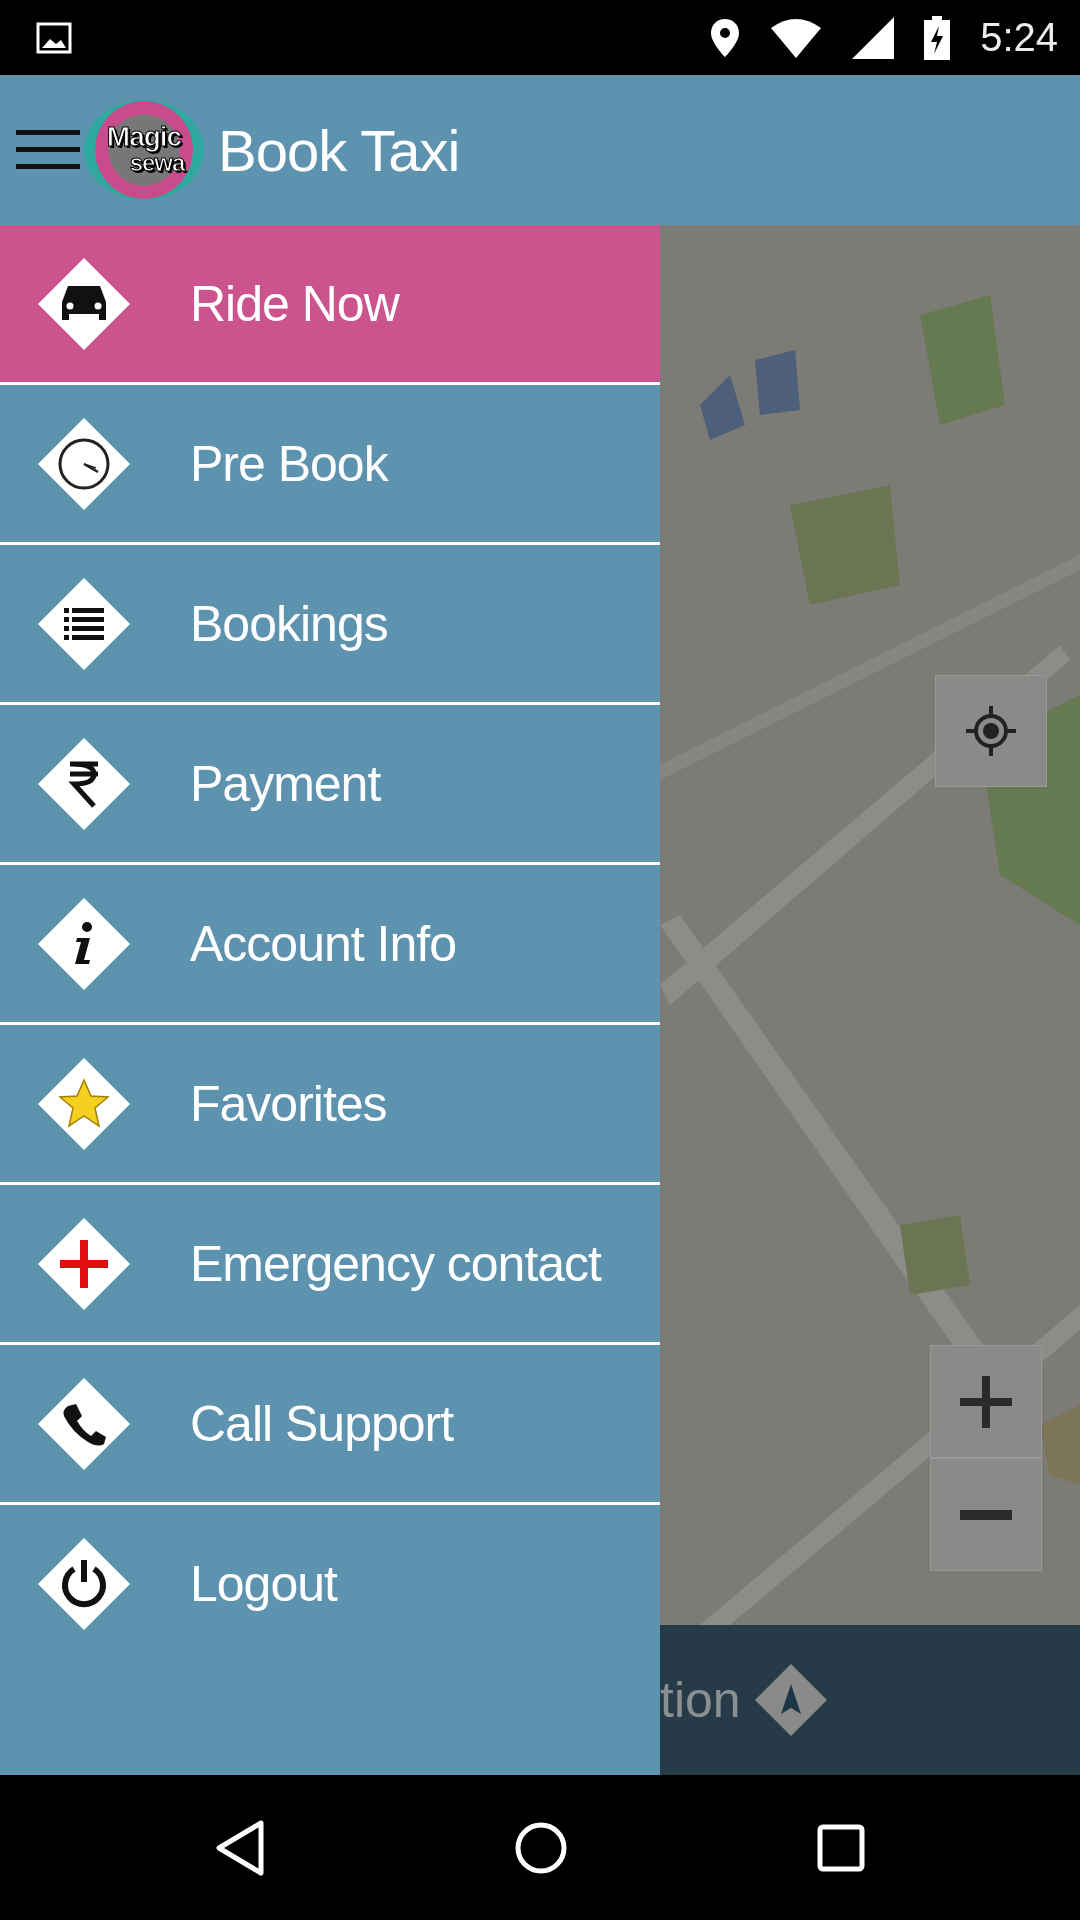 Image resolution: width=1080 pixels, height=1920 pixels. I want to click on location-pin-icon, so click(725, 37).